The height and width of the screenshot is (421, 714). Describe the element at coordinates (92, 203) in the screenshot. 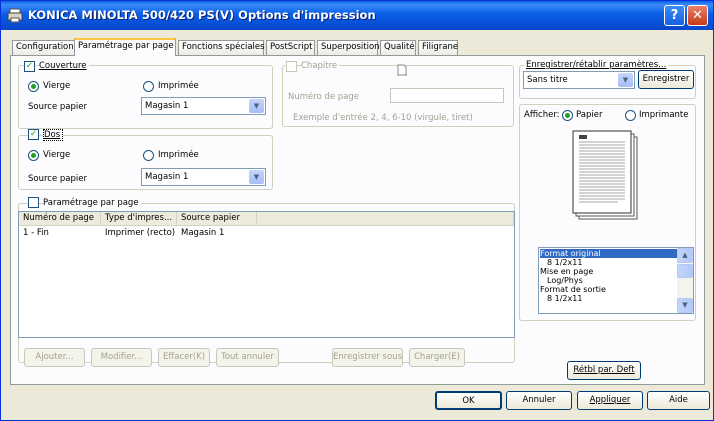

I see `per-page-label: Paramétrage par page` at that location.